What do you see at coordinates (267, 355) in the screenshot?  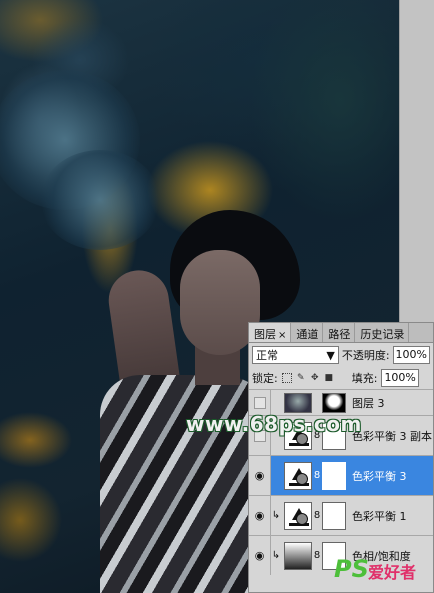 I see `blend-mode-value: 正常` at bounding box center [267, 355].